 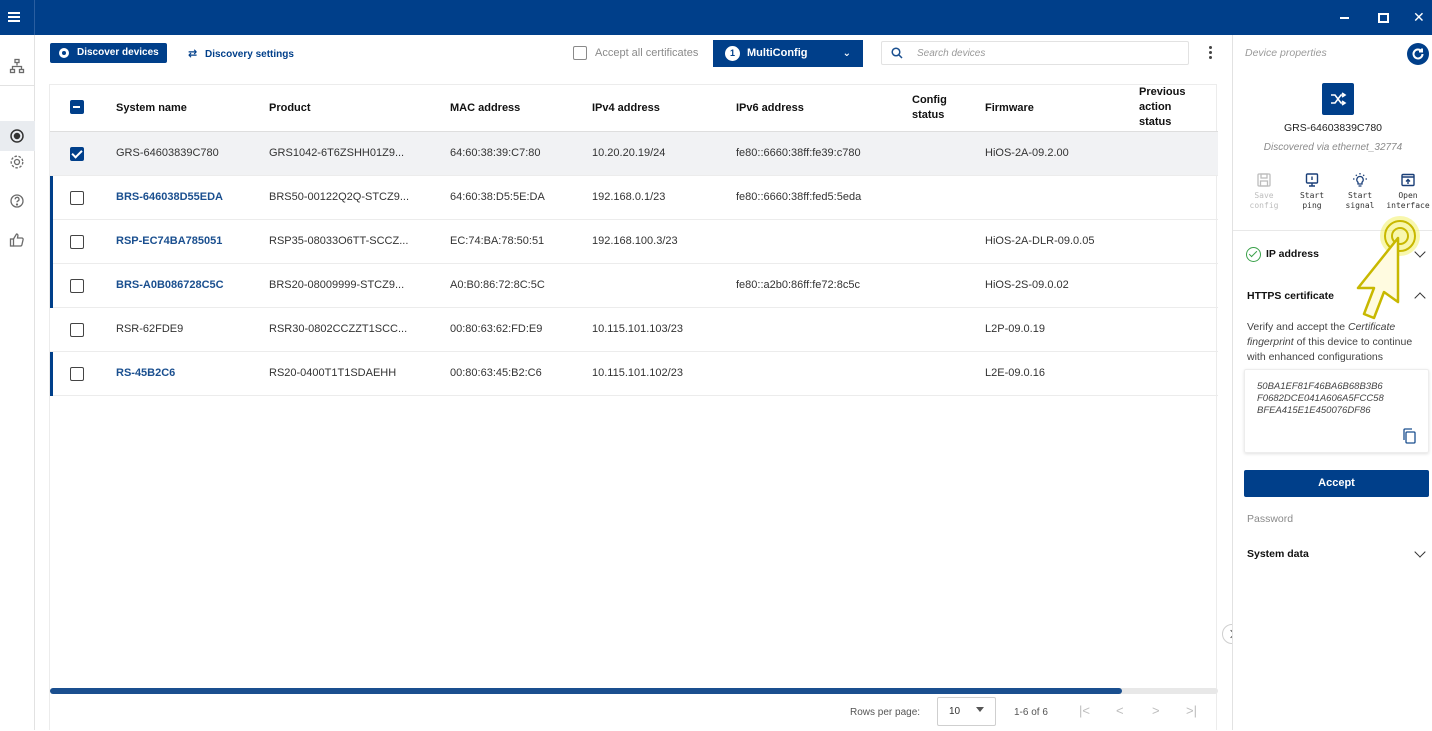 I want to click on discover-devices-button: Discover devices, so click(x=108, y=53).